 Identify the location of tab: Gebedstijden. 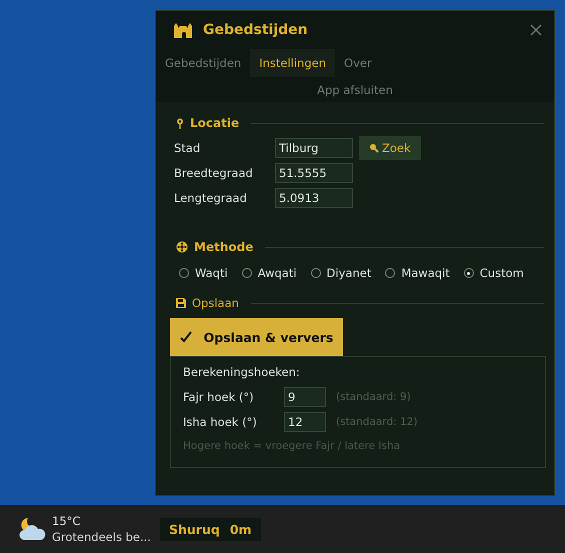
(203, 63).